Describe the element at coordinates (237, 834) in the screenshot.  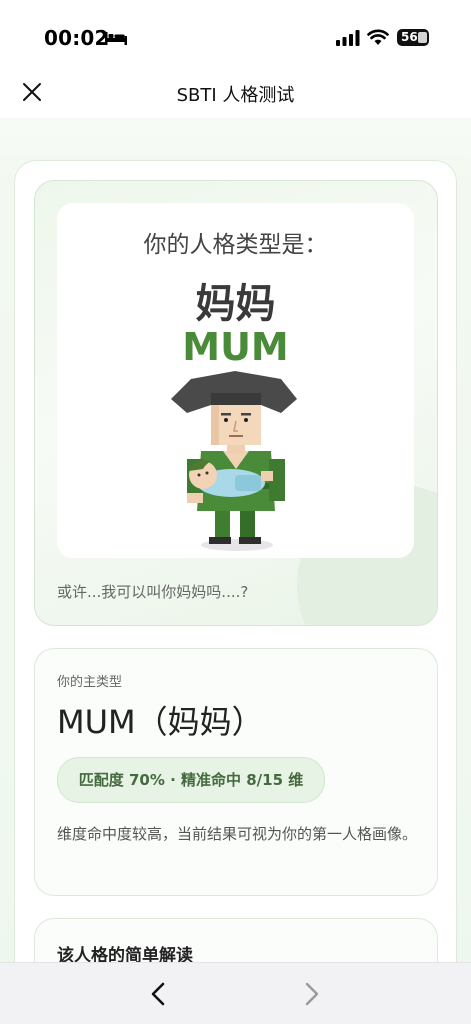
I see `main-type-description: 维度命中度较高，当前结果可视为你的第一人格画像。` at that location.